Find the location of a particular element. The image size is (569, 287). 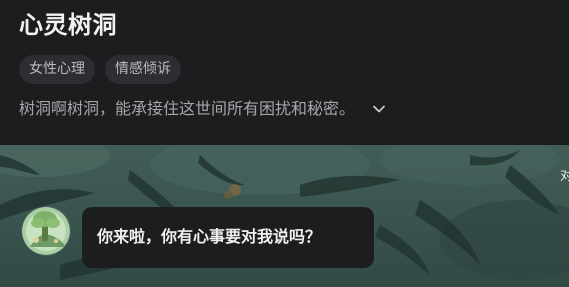

avatar is located at coordinates (46, 231).